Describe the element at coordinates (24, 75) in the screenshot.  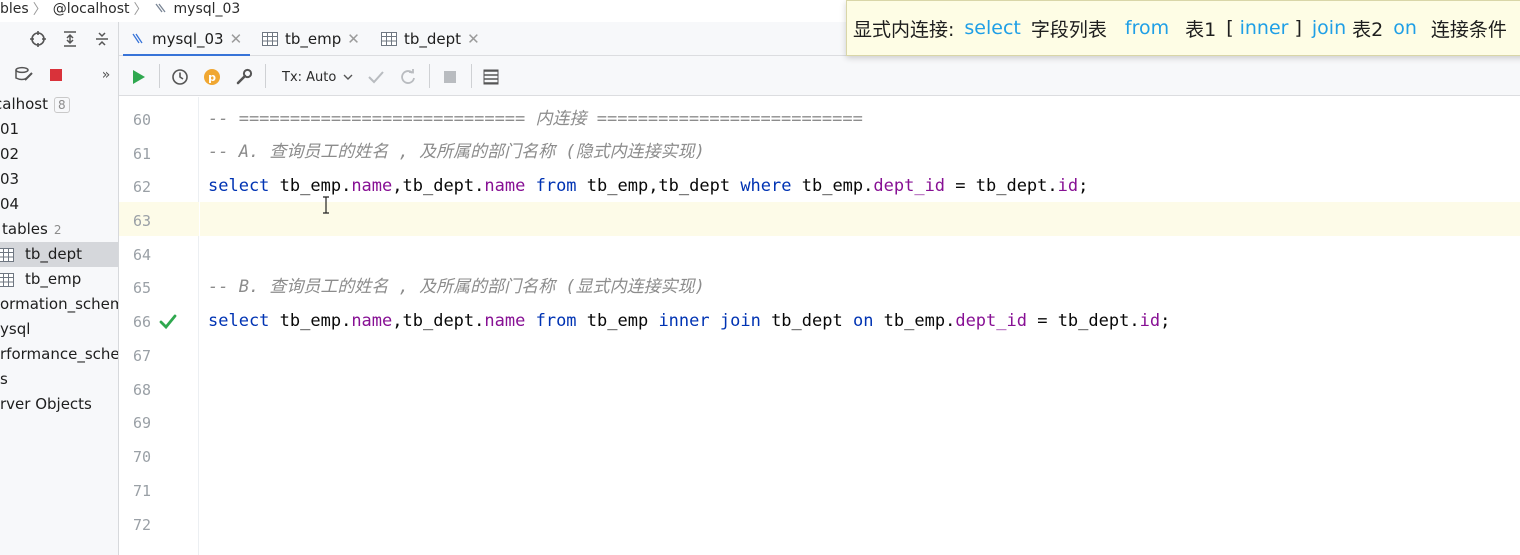
I see `schema-settings-icon` at that location.